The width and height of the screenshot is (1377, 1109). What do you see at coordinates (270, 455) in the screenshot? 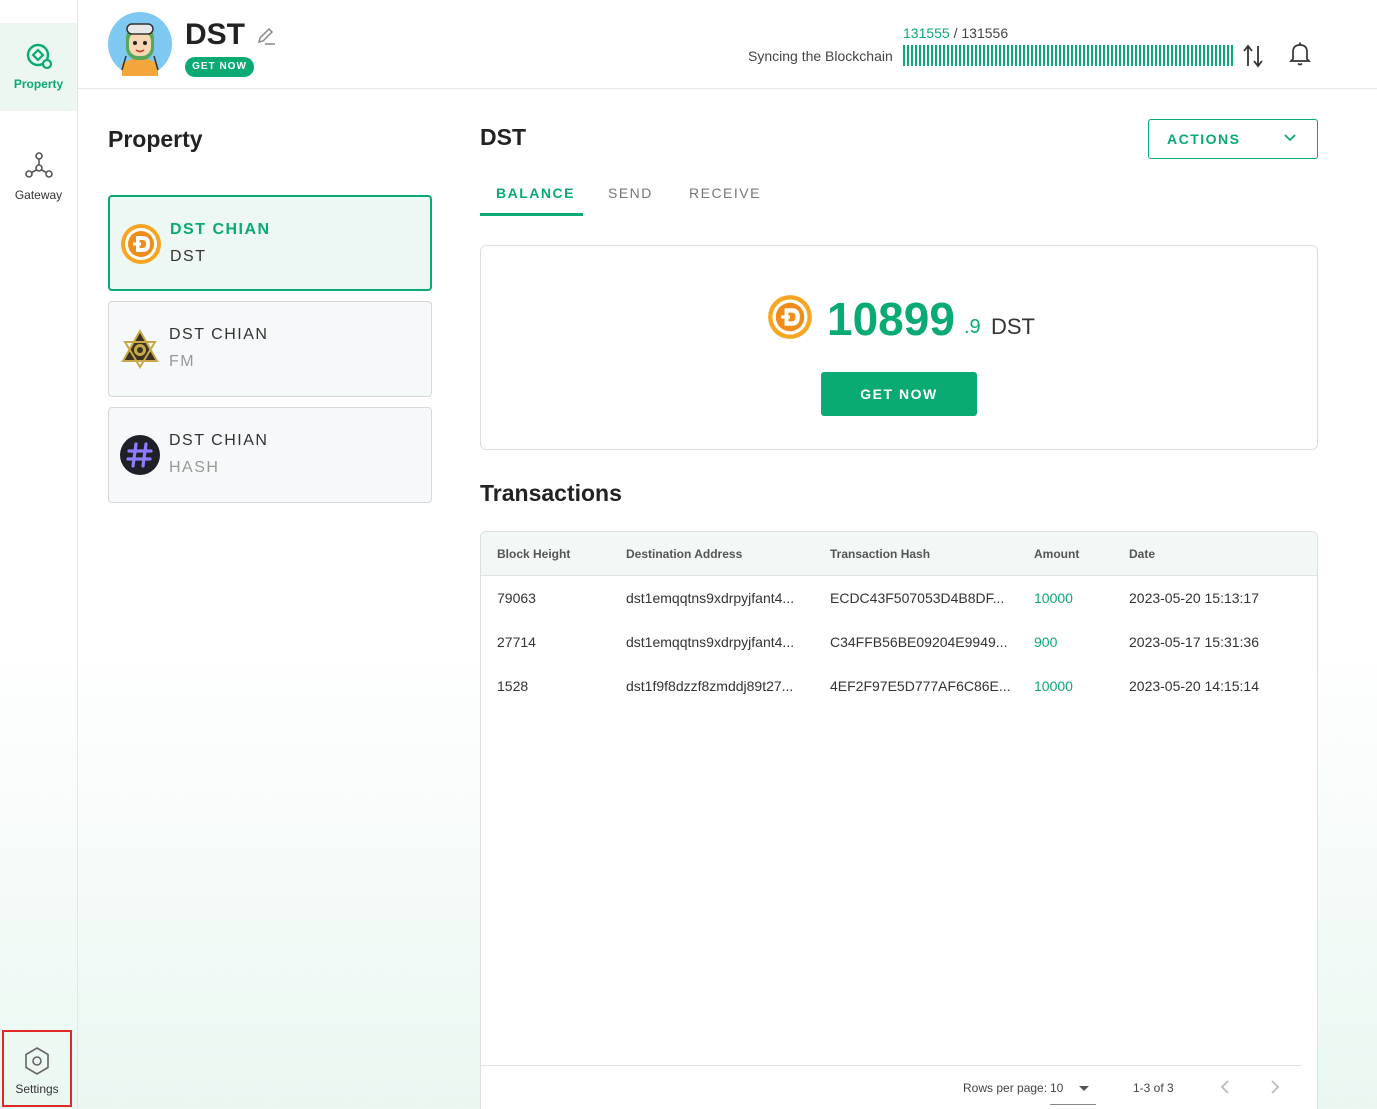
I see `asset-card-hash: DST CHIAN HASH` at bounding box center [270, 455].